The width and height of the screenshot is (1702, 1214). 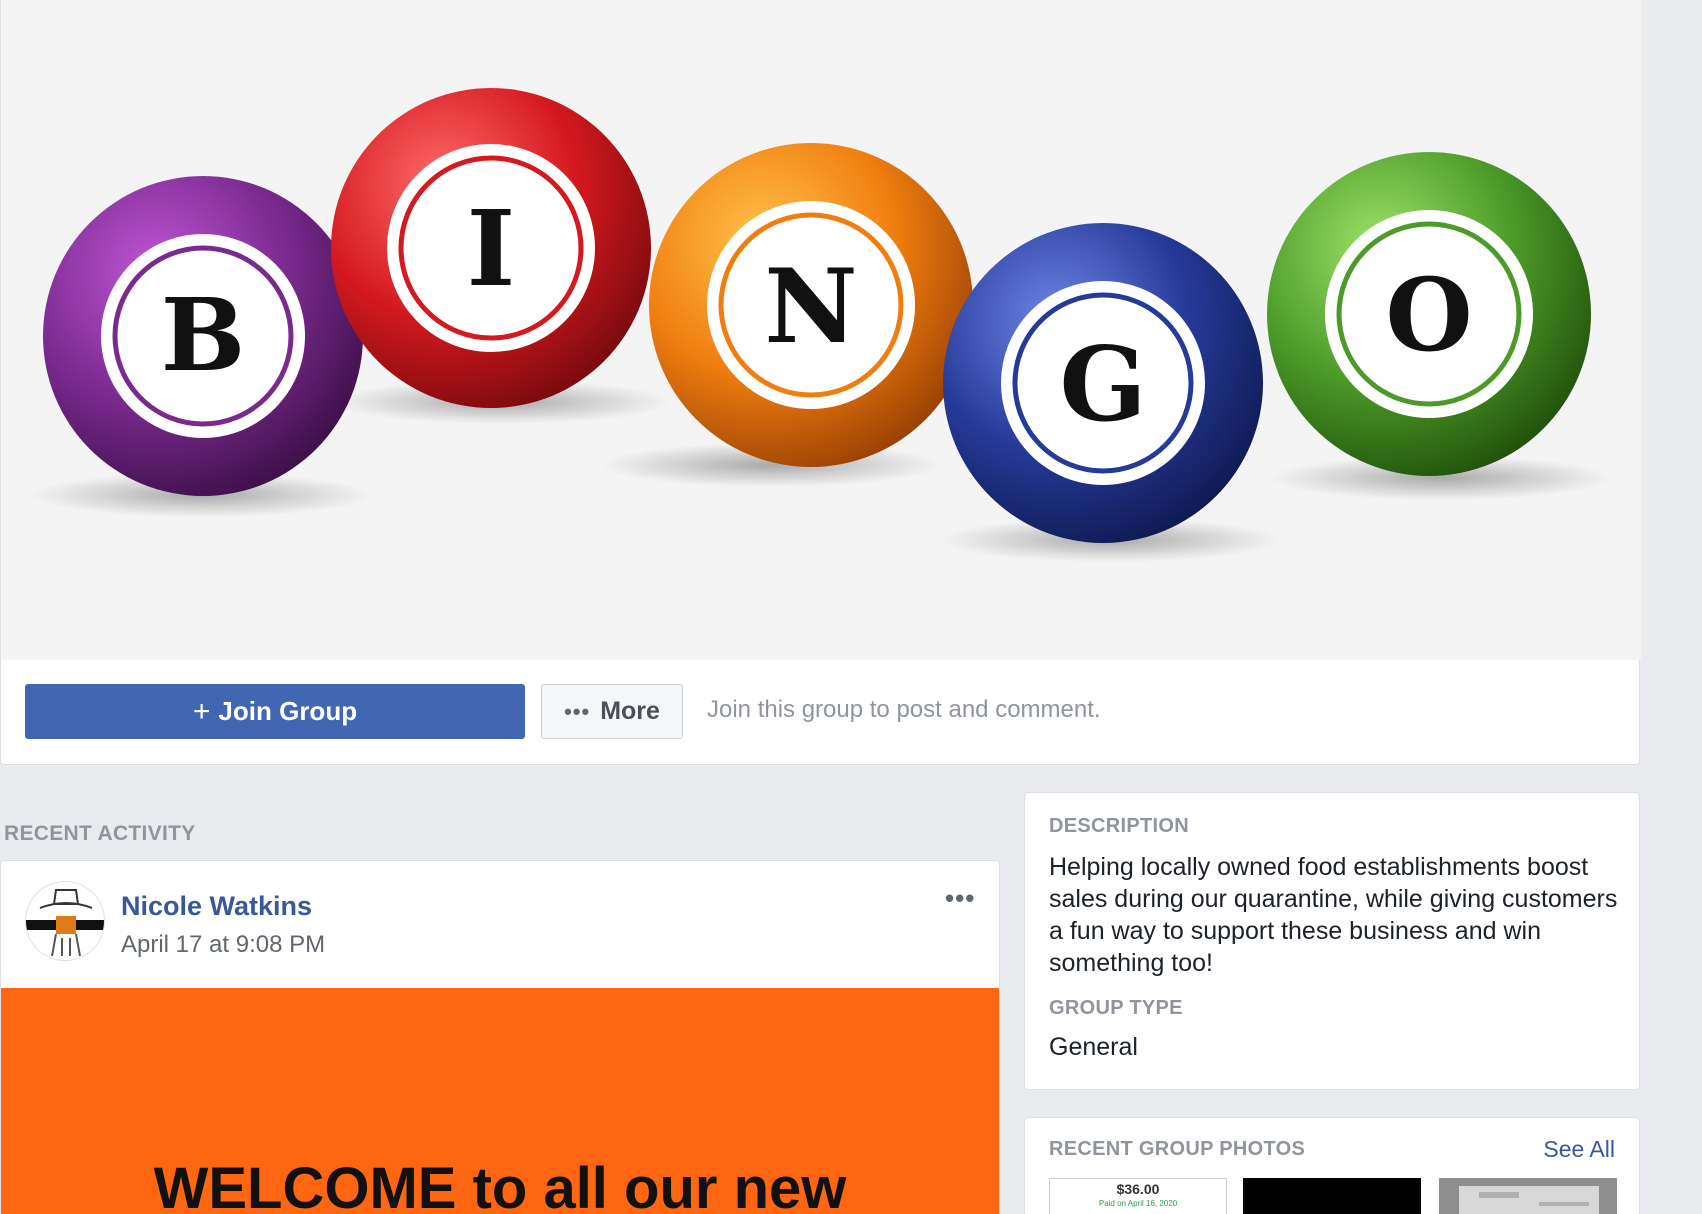 What do you see at coordinates (1138, 1189) in the screenshot?
I see `thumbnail-amount: $36.00` at bounding box center [1138, 1189].